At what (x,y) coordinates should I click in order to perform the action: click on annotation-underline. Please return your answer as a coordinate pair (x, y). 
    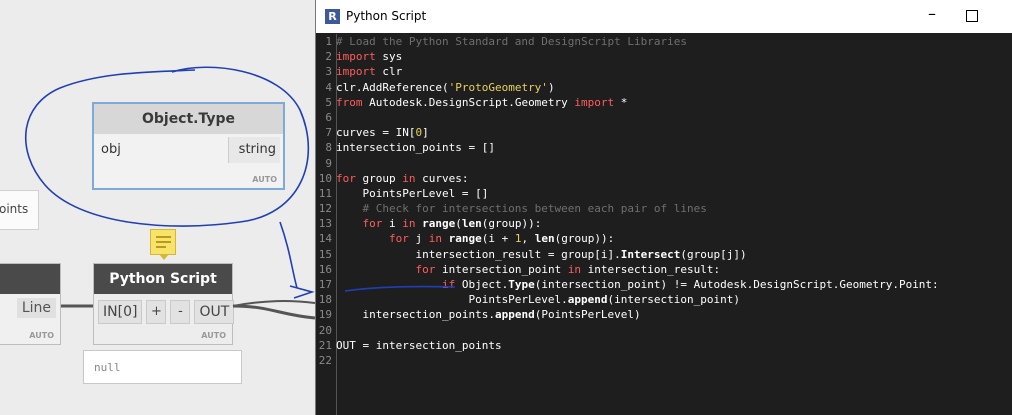
    Looking at the image, I should click on (400, 288).